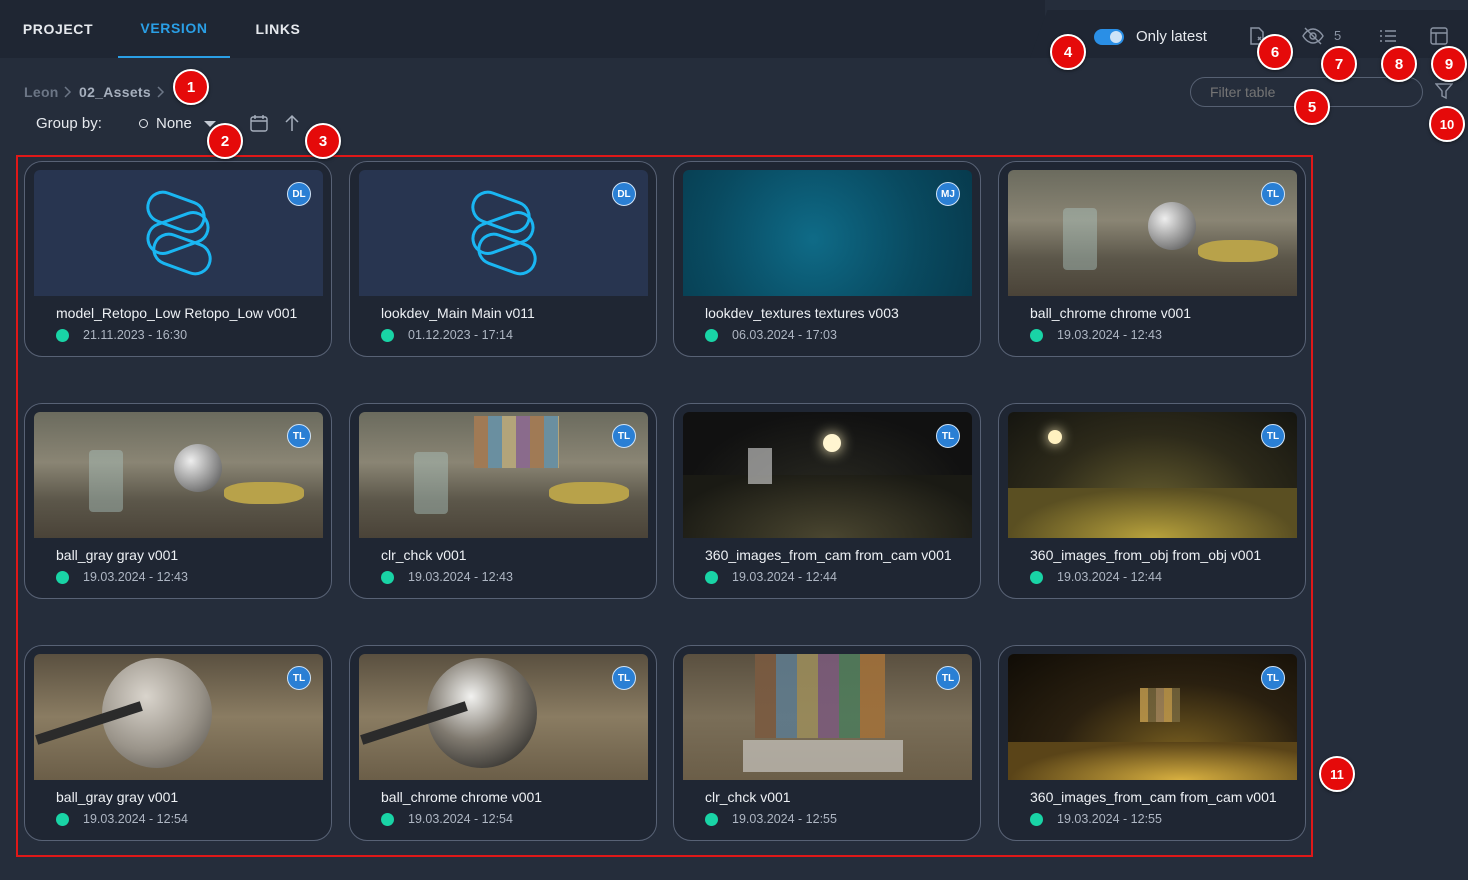  What do you see at coordinates (174, 123) in the screenshot?
I see `group-by-value: None` at bounding box center [174, 123].